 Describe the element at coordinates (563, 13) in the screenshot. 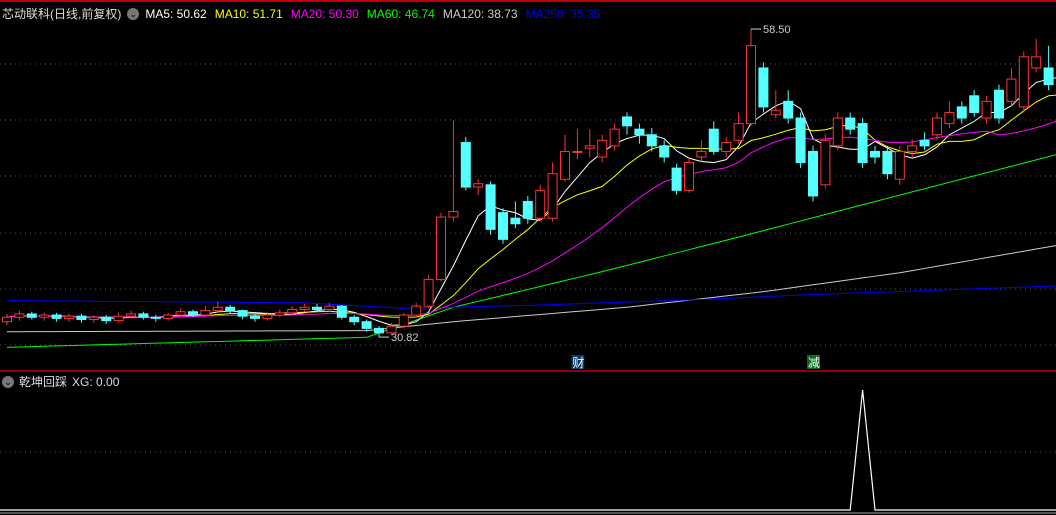

I see `ma-legend-item: MA250: 35.35` at that location.